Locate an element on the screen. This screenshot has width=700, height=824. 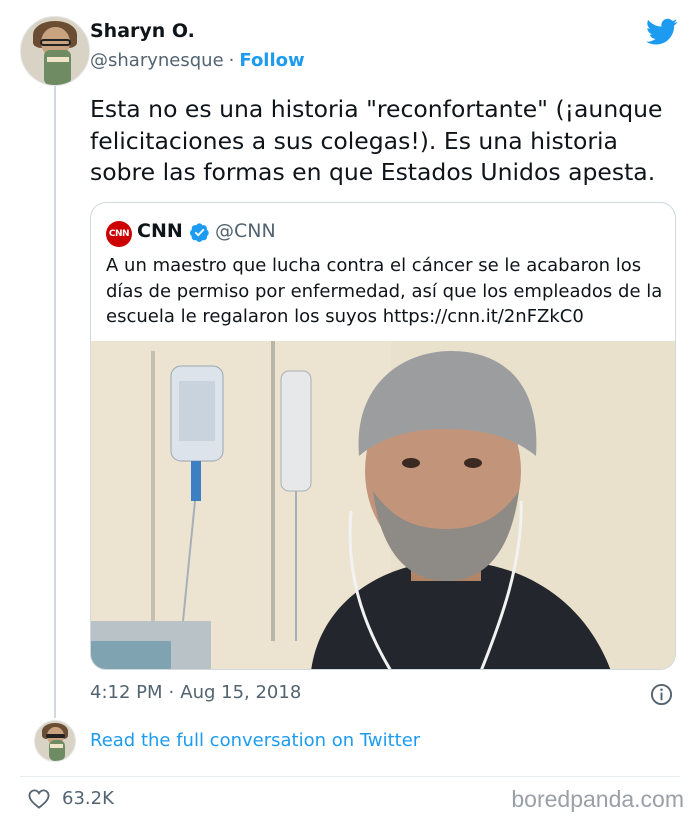
author-handle: @sharynesque is located at coordinates (157, 60).